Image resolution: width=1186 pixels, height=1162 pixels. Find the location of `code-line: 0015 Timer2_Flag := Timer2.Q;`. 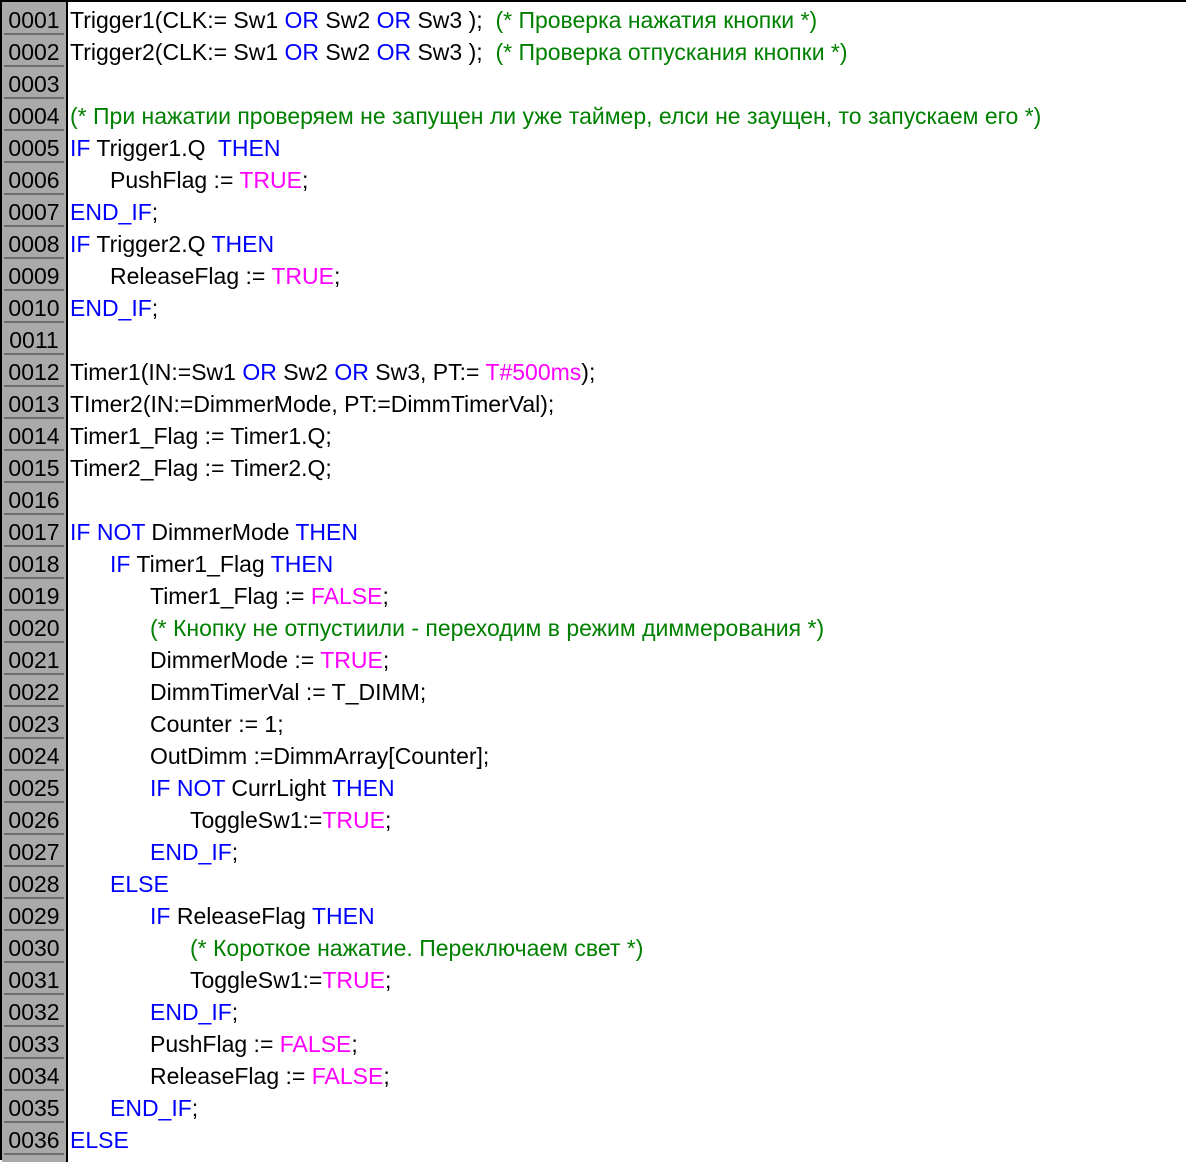

code-line: 0015 Timer2_Flag := Timer2.Q; is located at coordinates (594, 468).